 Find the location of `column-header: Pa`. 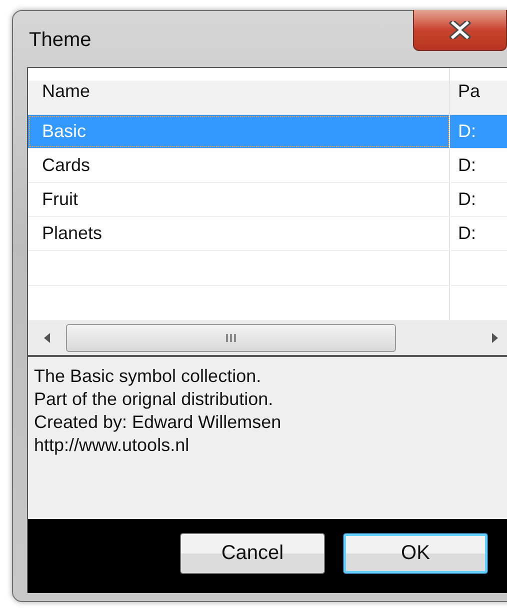

column-header: Pa is located at coordinates (478, 91).